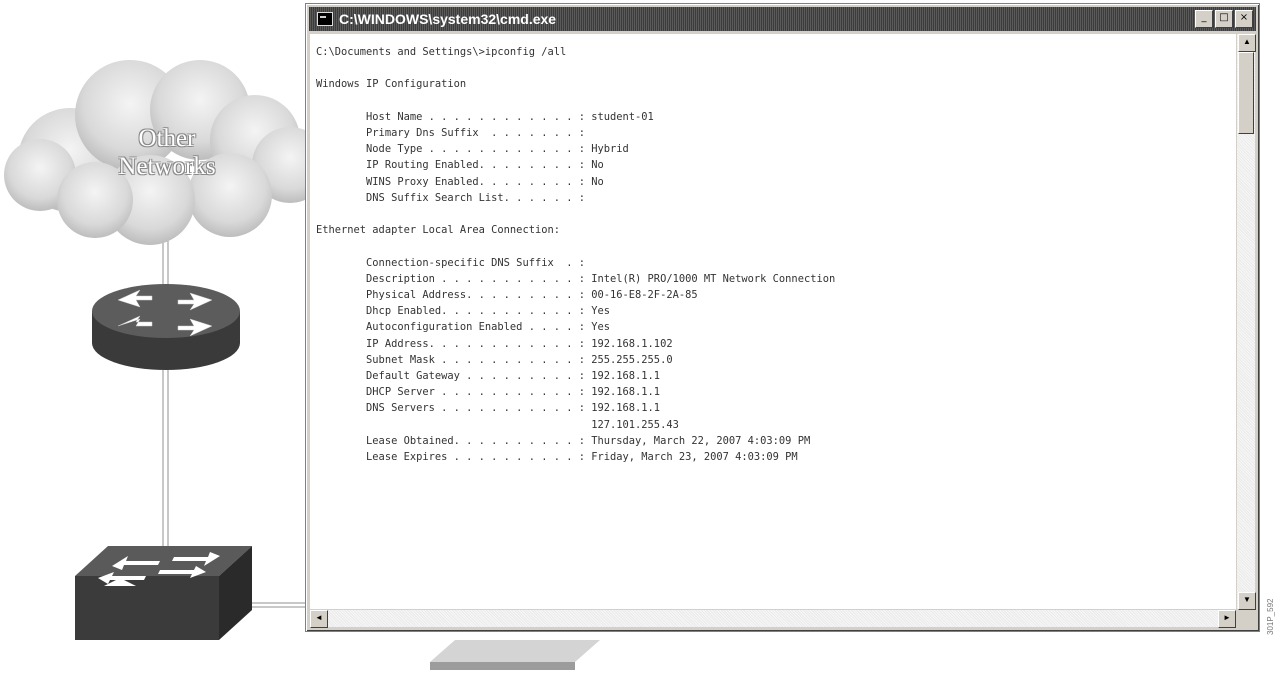 This screenshot has height=692, width=1280. What do you see at coordinates (163, 593) in the screenshot?
I see `switch-icon` at bounding box center [163, 593].